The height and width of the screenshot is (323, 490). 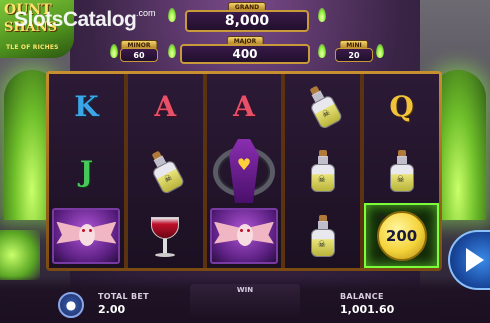 What do you see at coordinates (32, 47) in the screenshot?
I see `logo-tagline: TLE OF RICHES` at bounding box center [32, 47].